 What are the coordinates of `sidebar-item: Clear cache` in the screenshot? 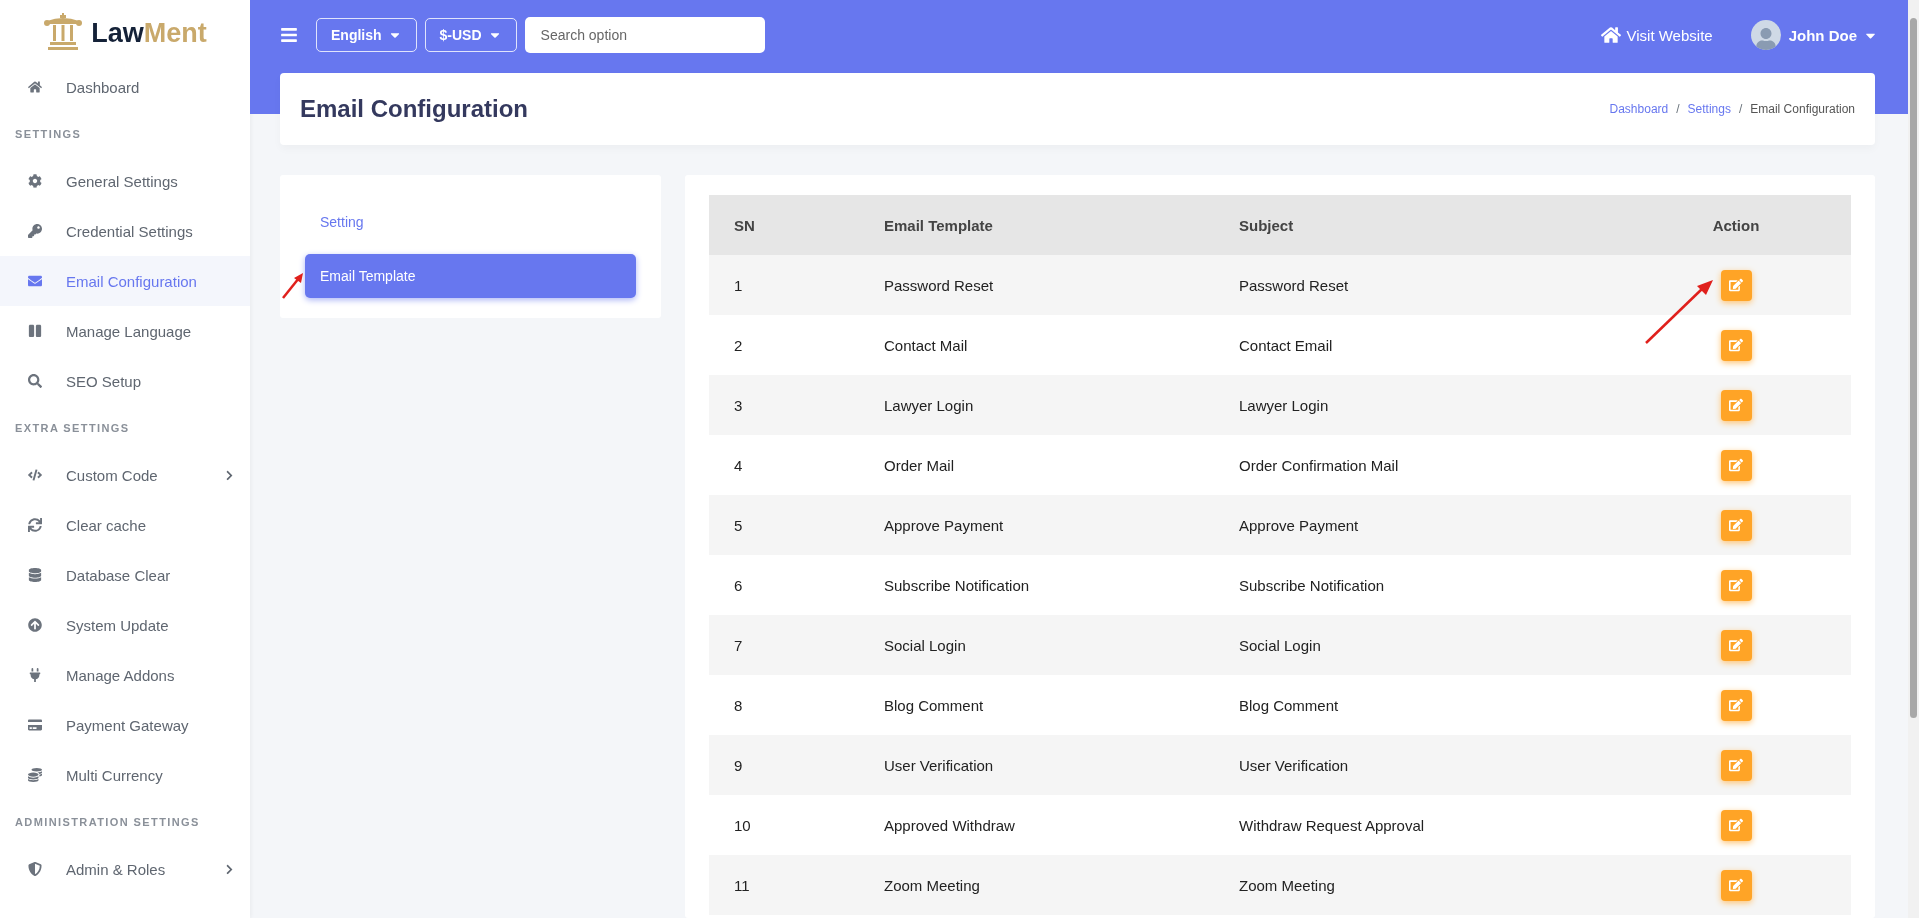 It's located at (125, 525).